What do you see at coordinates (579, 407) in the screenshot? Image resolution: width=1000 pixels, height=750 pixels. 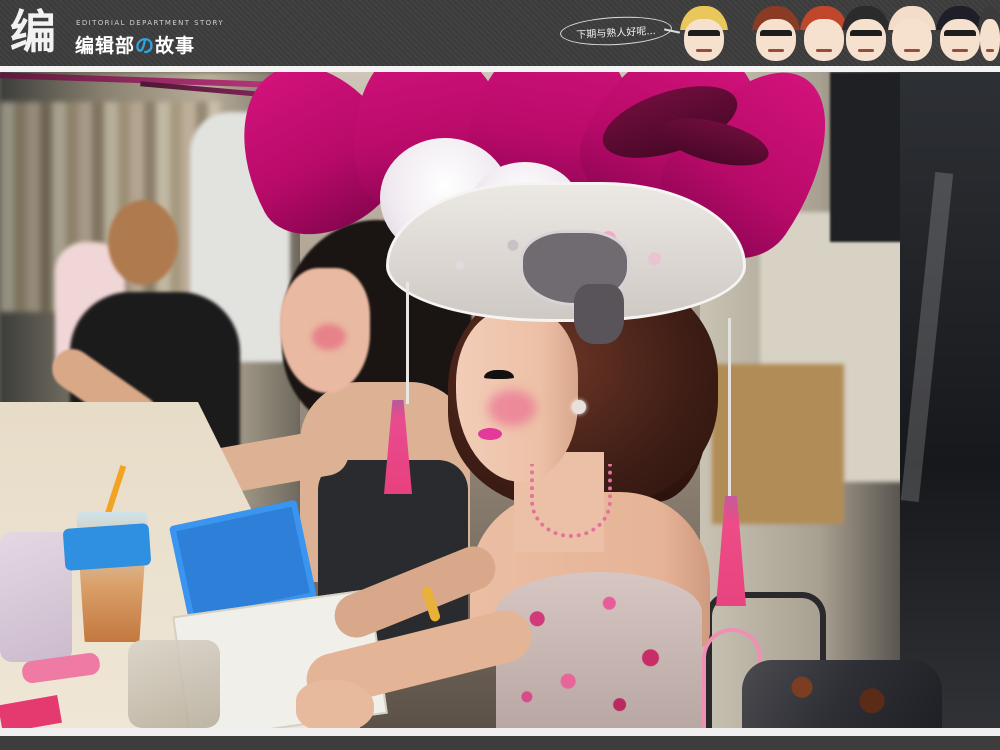 I see `photo-main-woman-earring` at bounding box center [579, 407].